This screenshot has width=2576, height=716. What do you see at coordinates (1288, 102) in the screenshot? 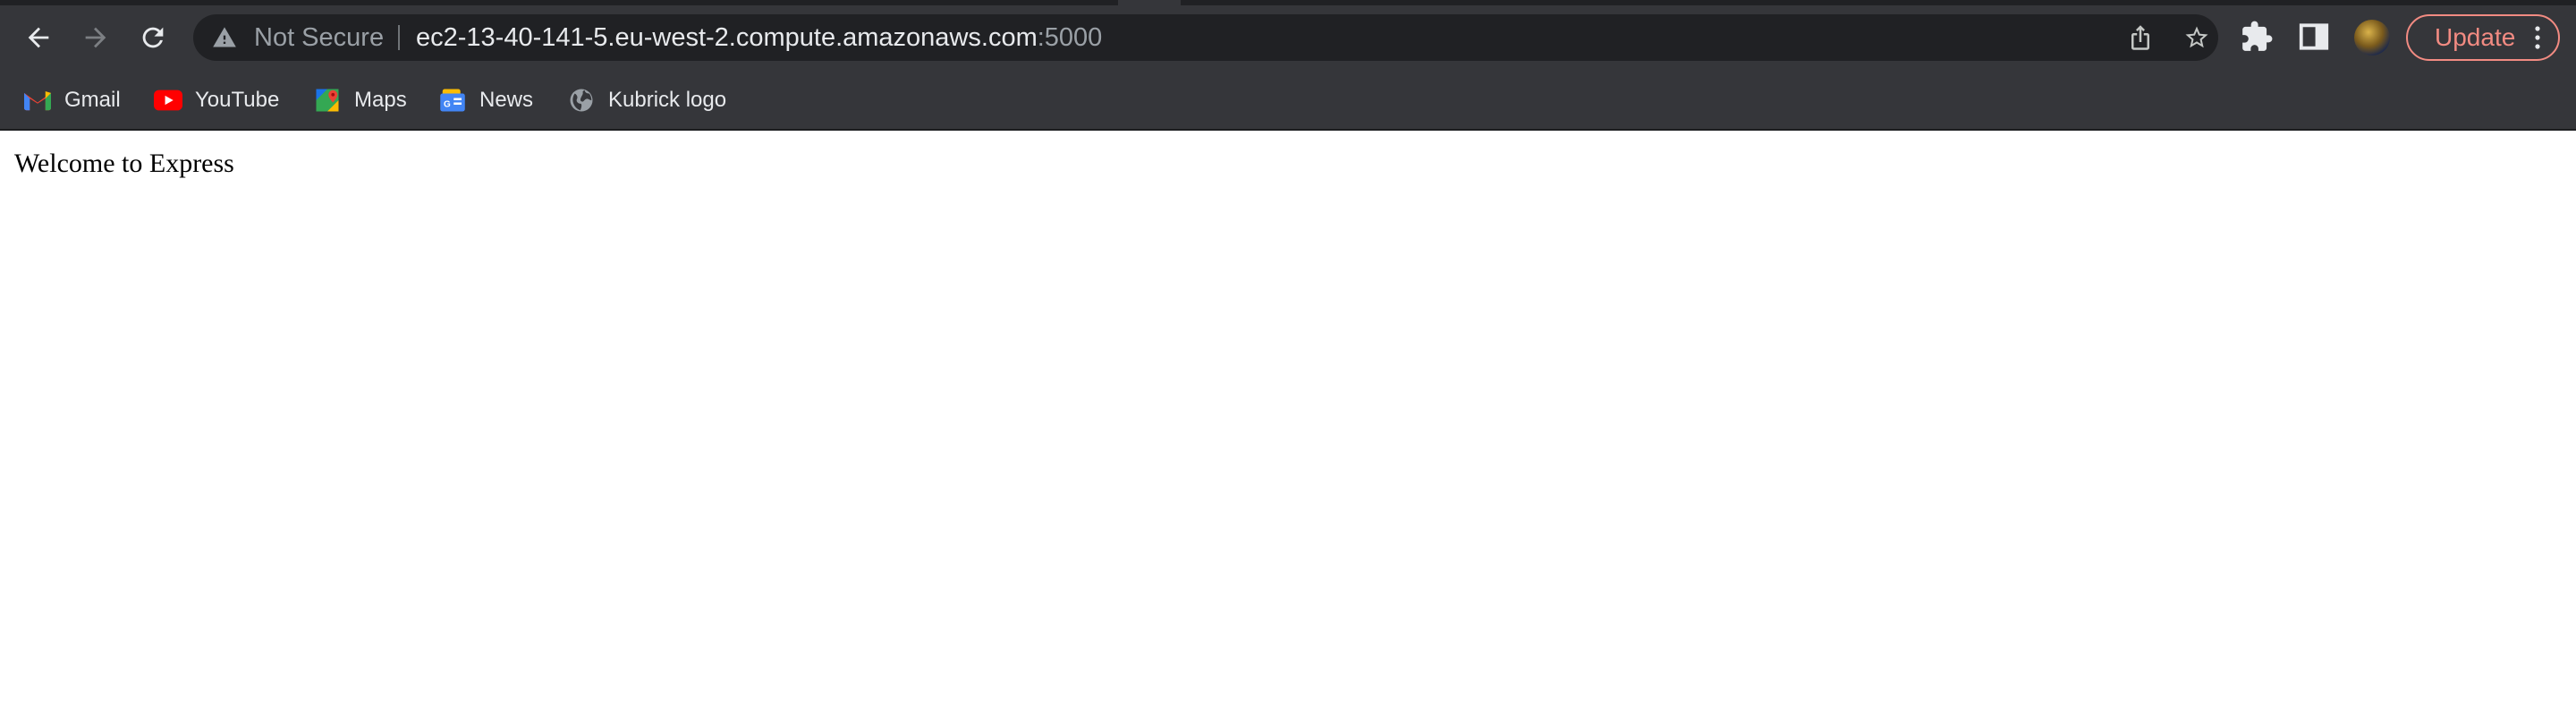
I see `bookmarks-bar: Gmail YouTube Maps G News Kubrick logo` at bounding box center [1288, 102].